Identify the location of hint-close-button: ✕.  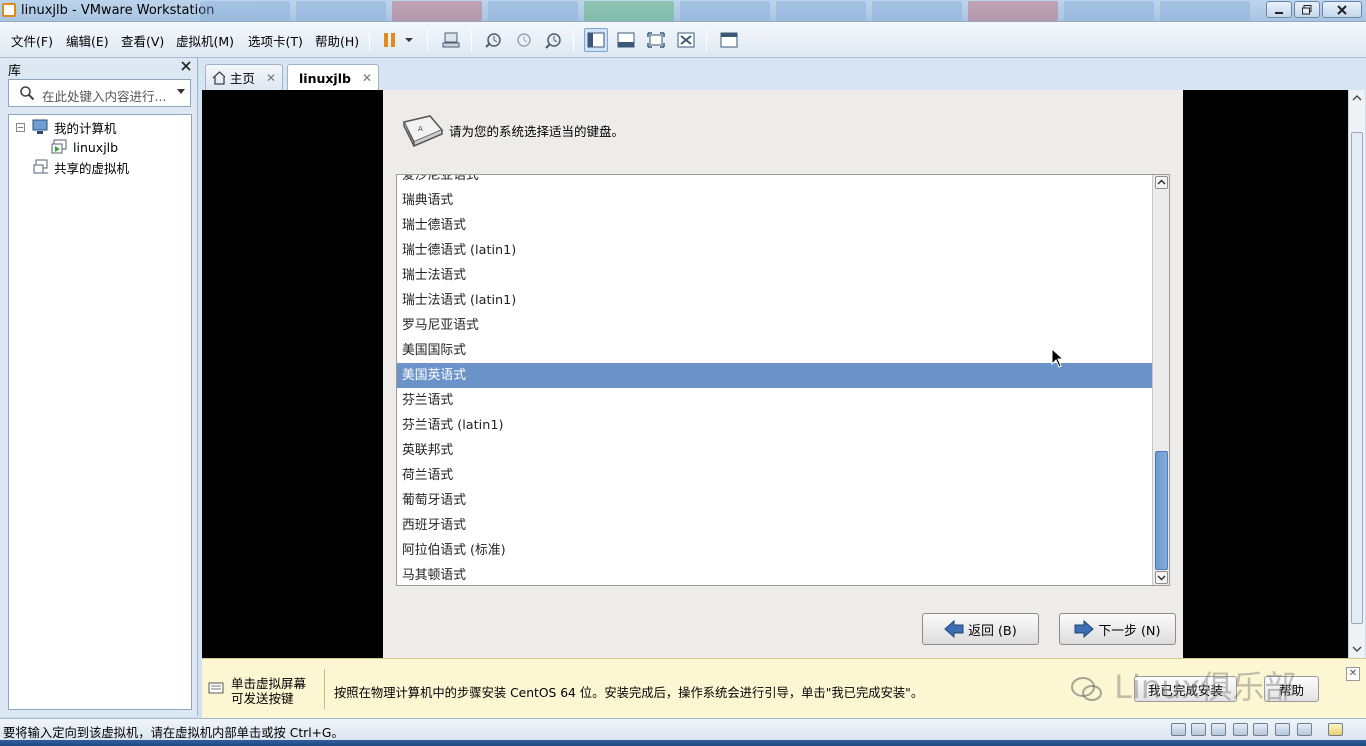
(1353, 674).